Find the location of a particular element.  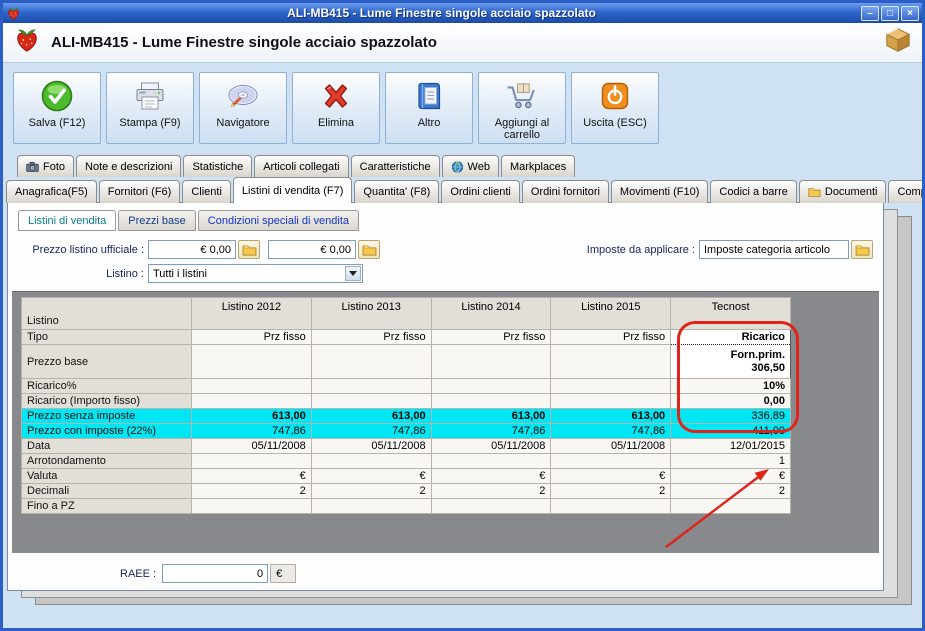

raee-input: 0 is located at coordinates (215, 573).